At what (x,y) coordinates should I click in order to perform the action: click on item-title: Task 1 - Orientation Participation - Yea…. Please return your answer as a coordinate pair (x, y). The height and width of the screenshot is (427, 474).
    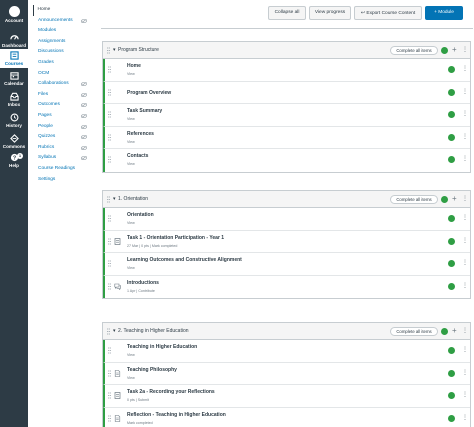
    Looking at the image, I should click on (175, 238).